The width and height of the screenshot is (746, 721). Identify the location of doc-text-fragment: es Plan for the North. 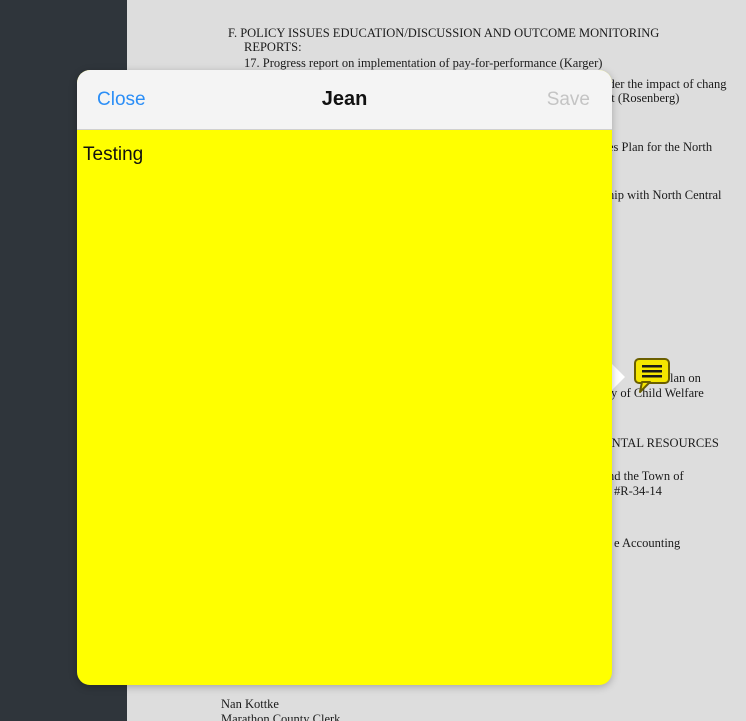
(660, 147).